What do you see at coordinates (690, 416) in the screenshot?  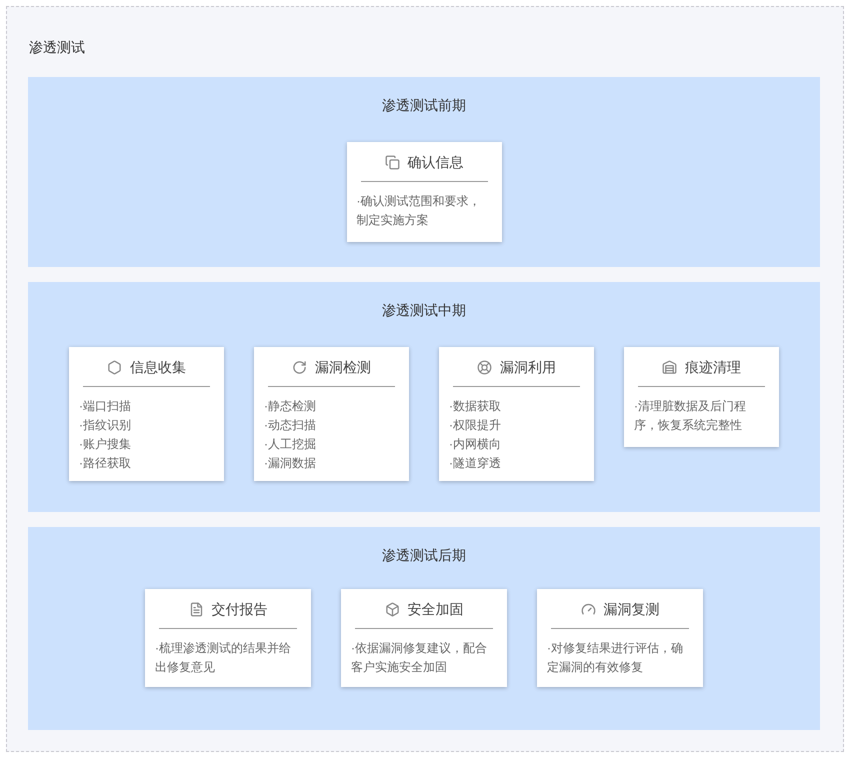 I see `card-description: ·清理脏数据及后门程序，恢复系统完整性` at bounding box center [690, 416].